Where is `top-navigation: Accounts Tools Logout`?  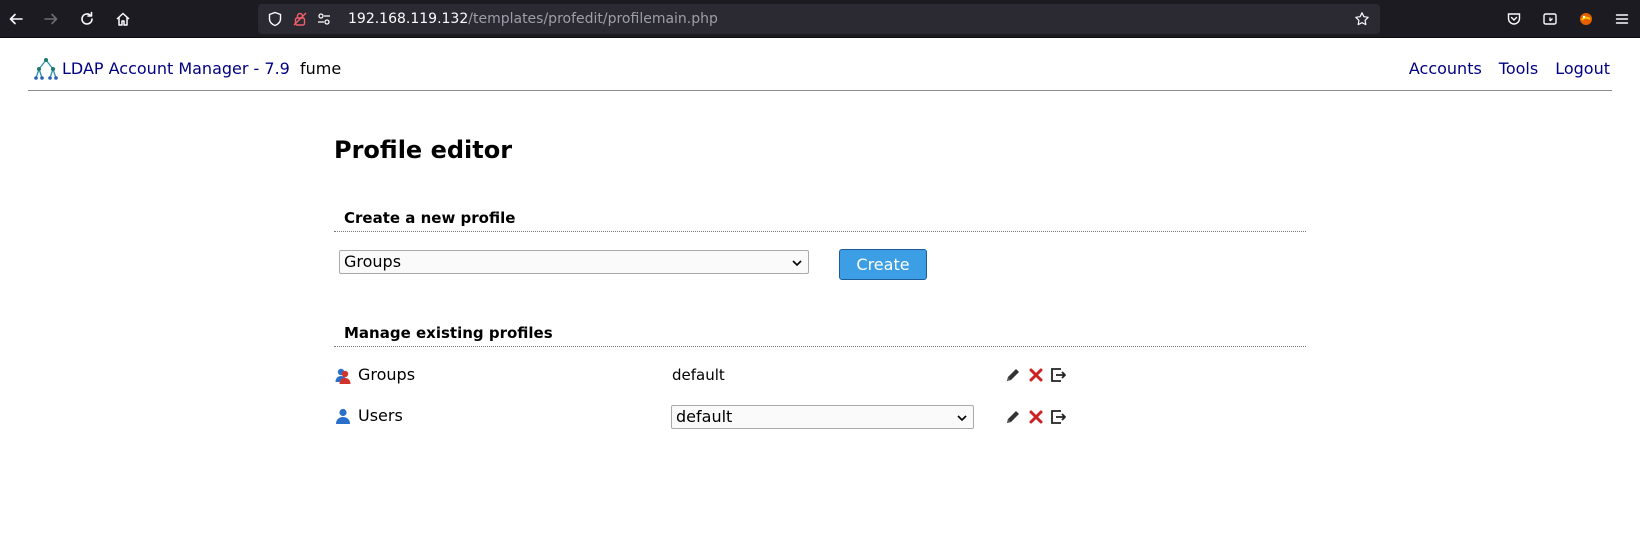
top-navigation: Accounts Tools Logout is located at coordinates (1509, 69).